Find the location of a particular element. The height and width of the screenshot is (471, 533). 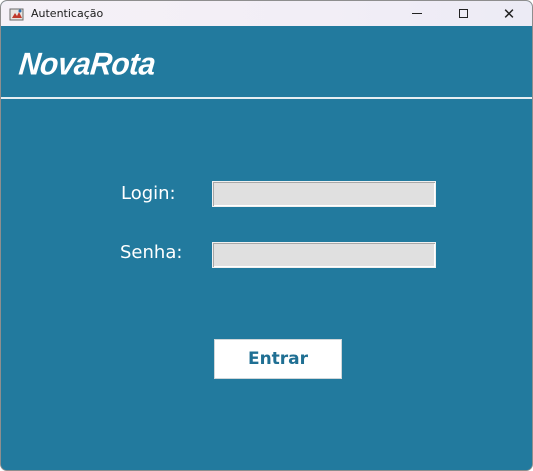

minimize-button is located at coordinates (417, 13).